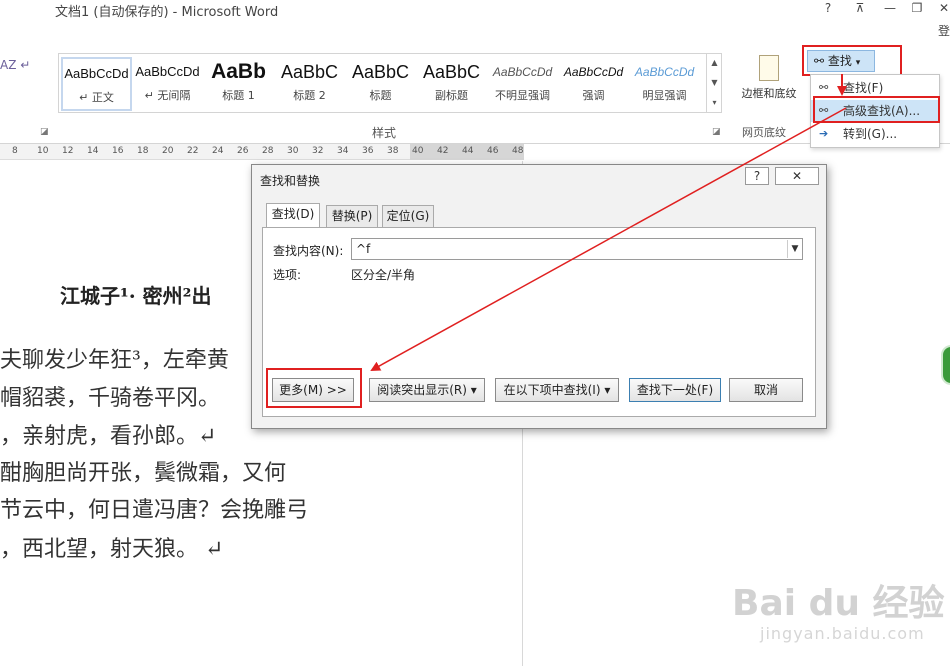 Image resolution: width=950 pixels, height=666 pixels. I want to click on baidu-watermark-logo: Bai du 经验, so click(838, 603).